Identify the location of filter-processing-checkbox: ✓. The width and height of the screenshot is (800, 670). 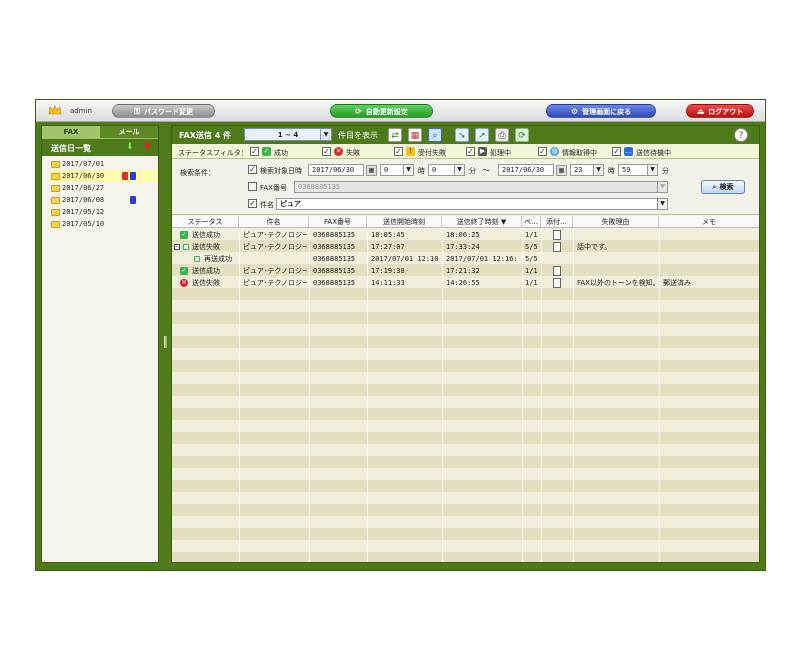
(470, 151).